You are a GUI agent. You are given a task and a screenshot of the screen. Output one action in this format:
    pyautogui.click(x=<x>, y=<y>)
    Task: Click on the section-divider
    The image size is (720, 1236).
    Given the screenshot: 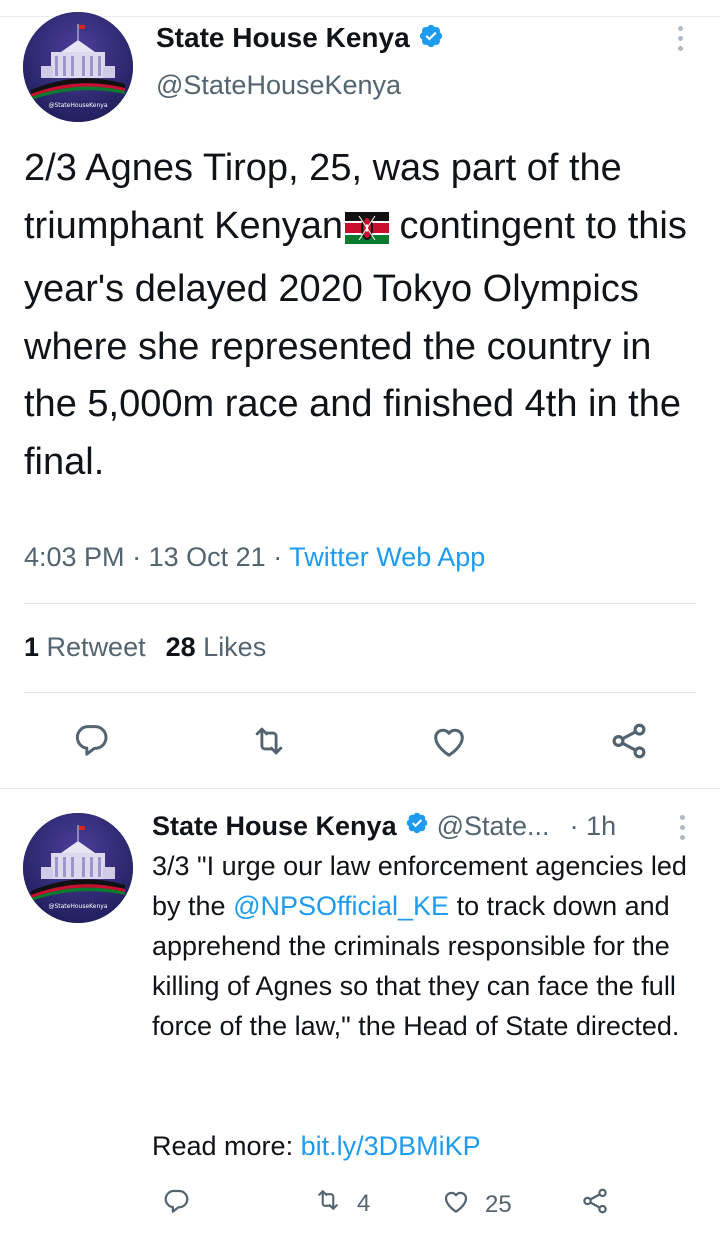 What is the action you would take?
    pyautogui.click(x=360, y=788)
    